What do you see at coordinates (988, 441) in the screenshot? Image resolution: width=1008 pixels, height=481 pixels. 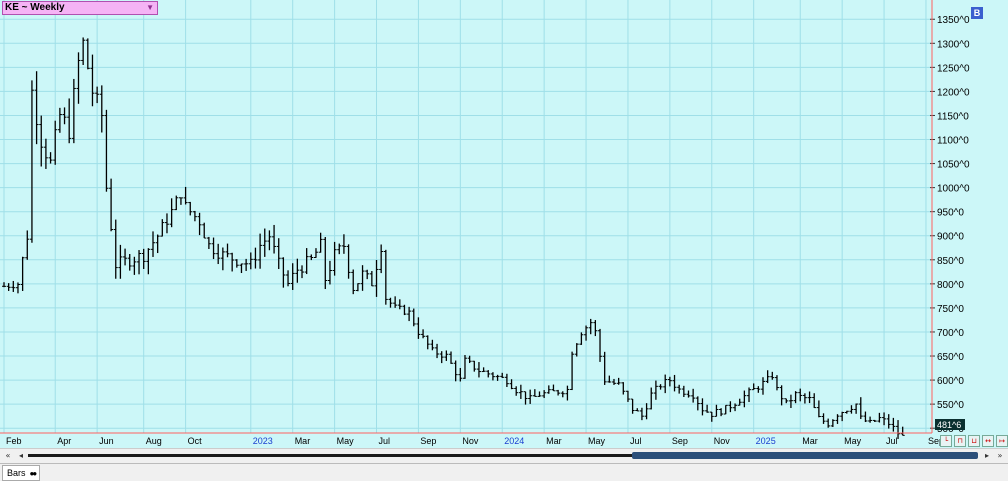 I see `scroll-left-icon: ↔` at bounding box center [988, 441].